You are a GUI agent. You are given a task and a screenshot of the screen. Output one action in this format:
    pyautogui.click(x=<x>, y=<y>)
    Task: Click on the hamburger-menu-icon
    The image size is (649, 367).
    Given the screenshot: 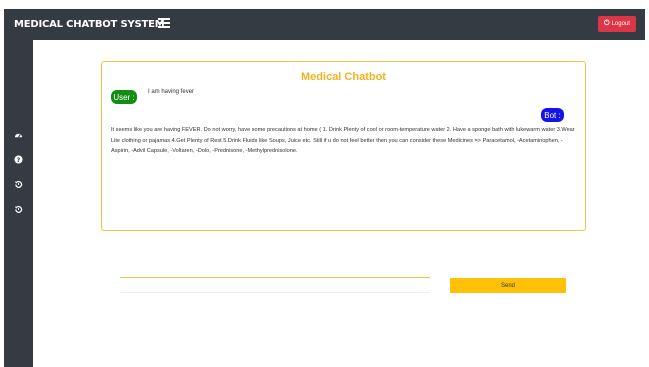 What is the action you would take?
    pyautogui.click(x=164, y=24)
    